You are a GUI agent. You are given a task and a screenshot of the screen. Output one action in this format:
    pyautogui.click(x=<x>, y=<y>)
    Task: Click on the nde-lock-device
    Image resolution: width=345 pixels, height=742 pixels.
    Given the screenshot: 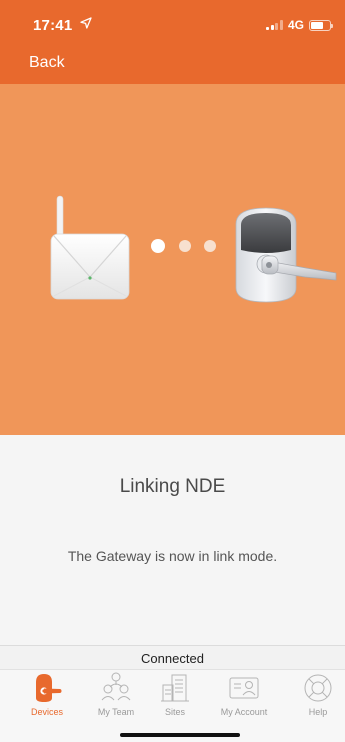 What is the action you would take?
    pyautogui.click(x=286, y=255)
    